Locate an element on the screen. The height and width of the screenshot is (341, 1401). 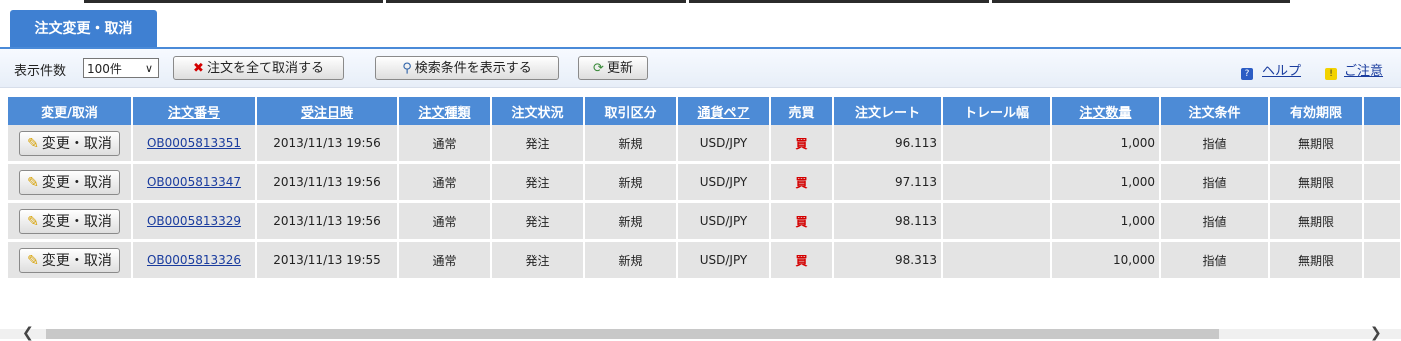
chevron-down-icon: ∨ is located at coordinates (148, 68).